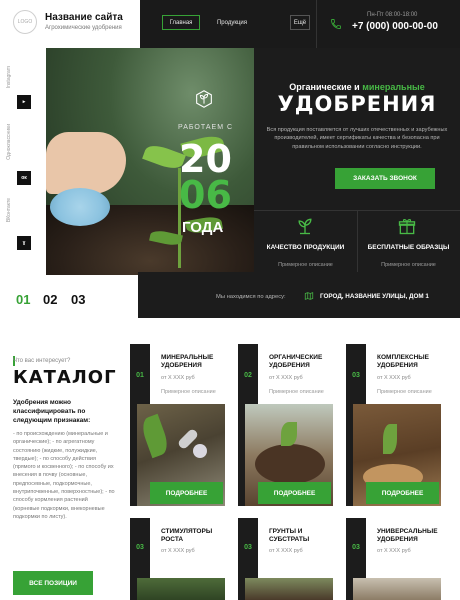  What do you see at coordinates (395, 26) in the screenshot?
I see `phone-number: +7 (000) 000-00-00` at bounding box center [395, 26].